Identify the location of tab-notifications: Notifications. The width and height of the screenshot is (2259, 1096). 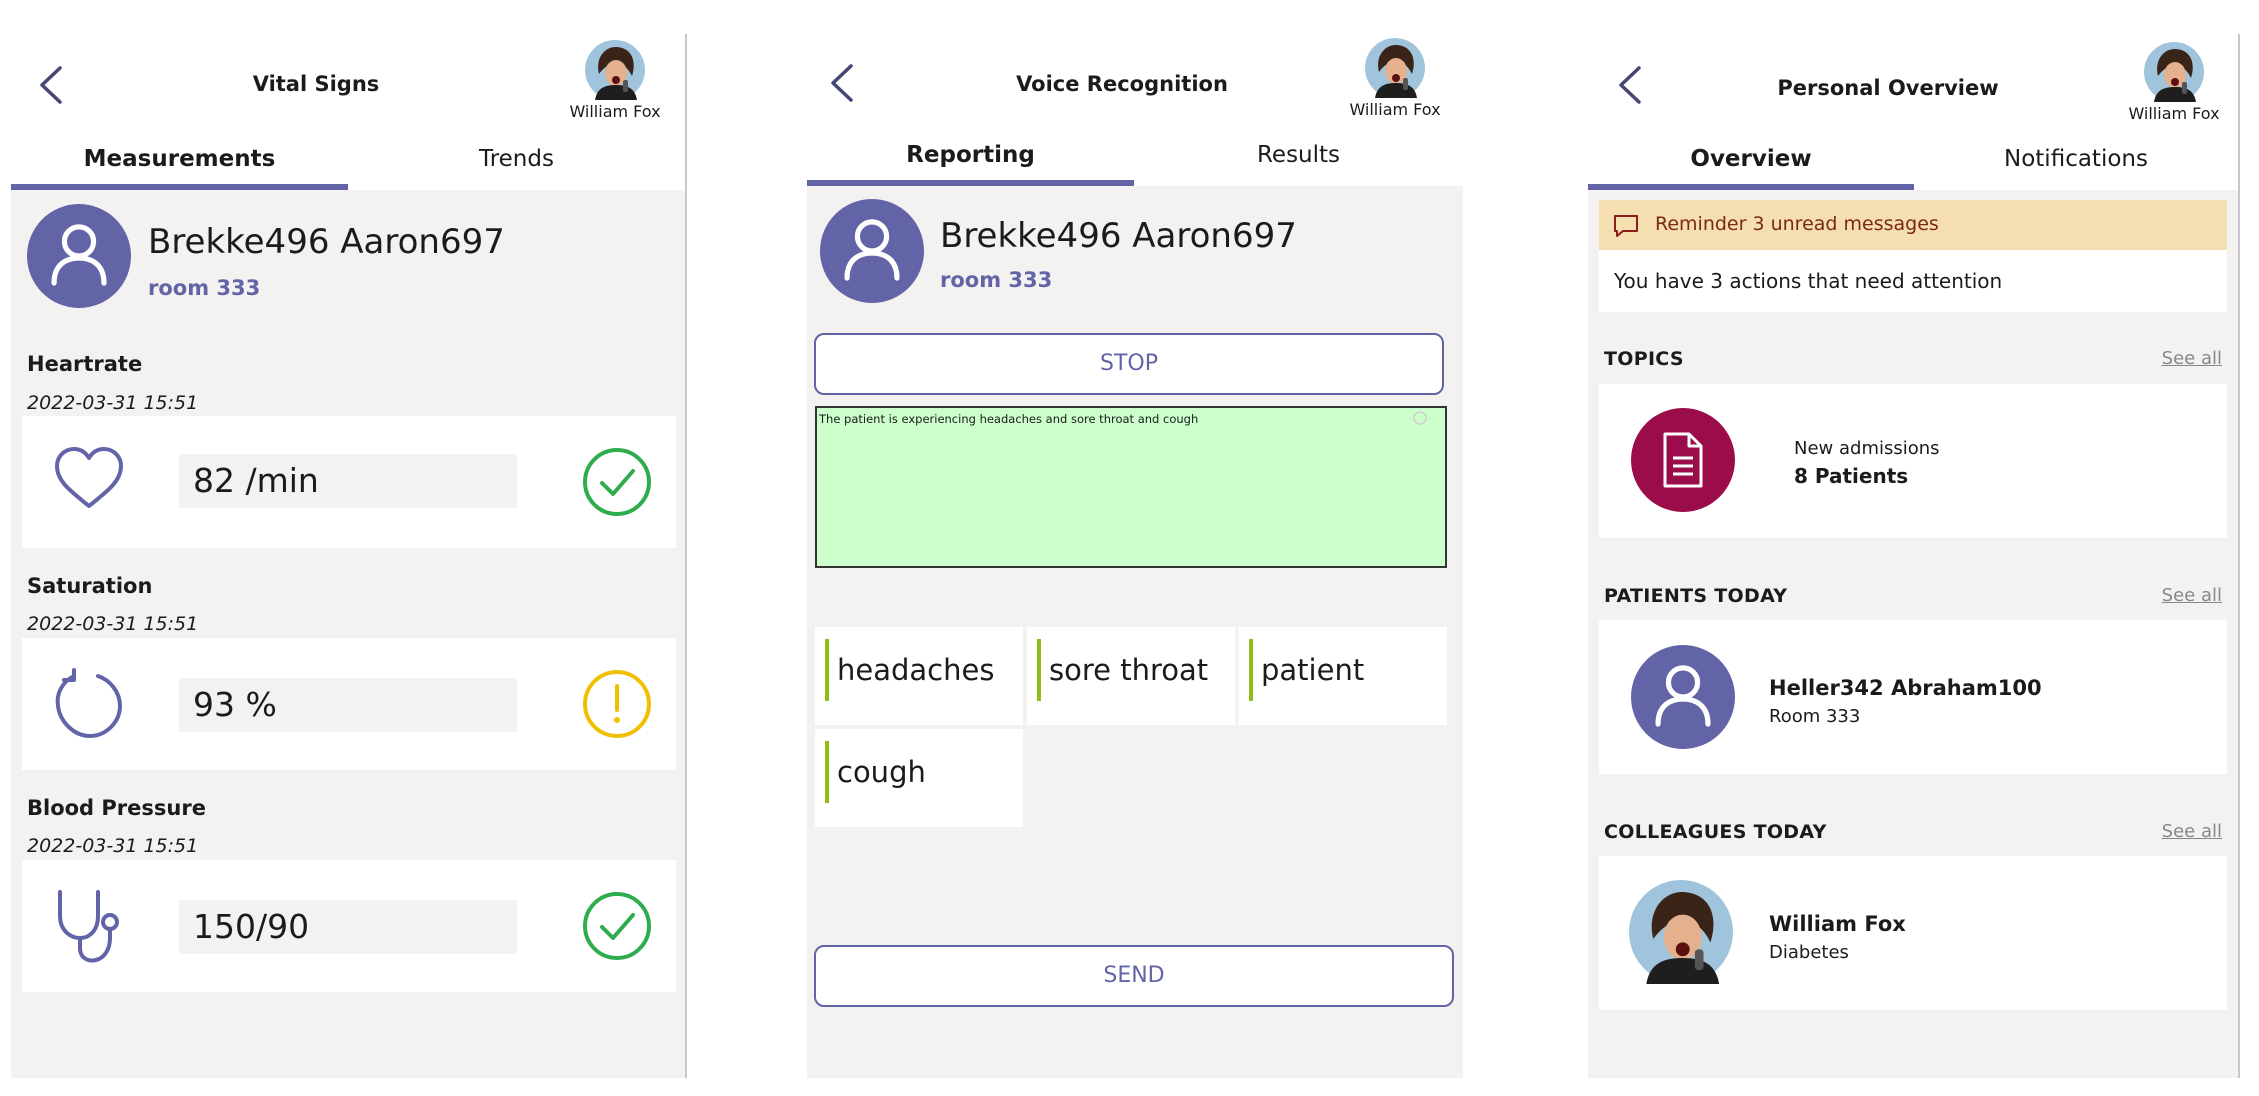
(2076, 162).